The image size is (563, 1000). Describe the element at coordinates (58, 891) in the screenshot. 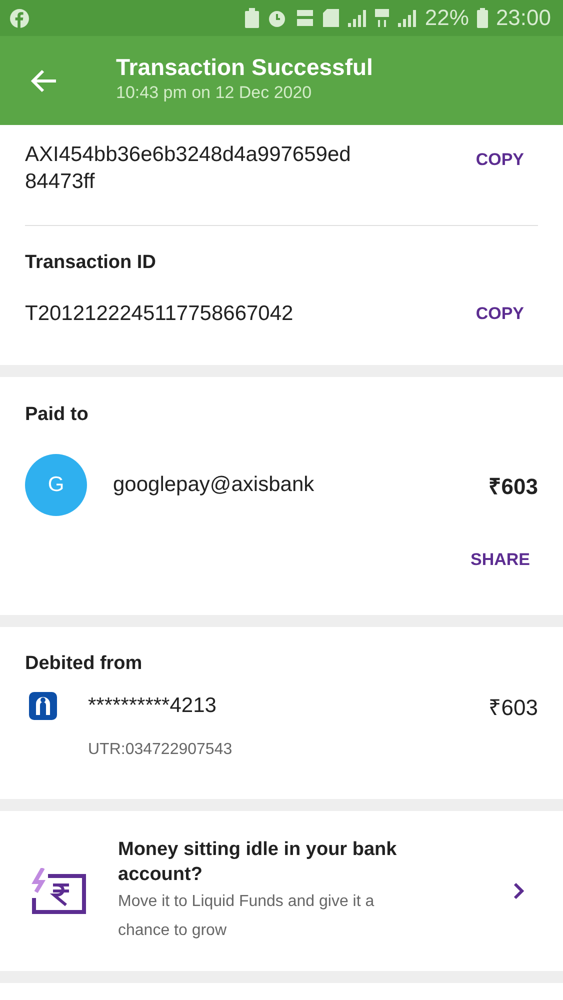

I see `rupee-card-icon` at that location.